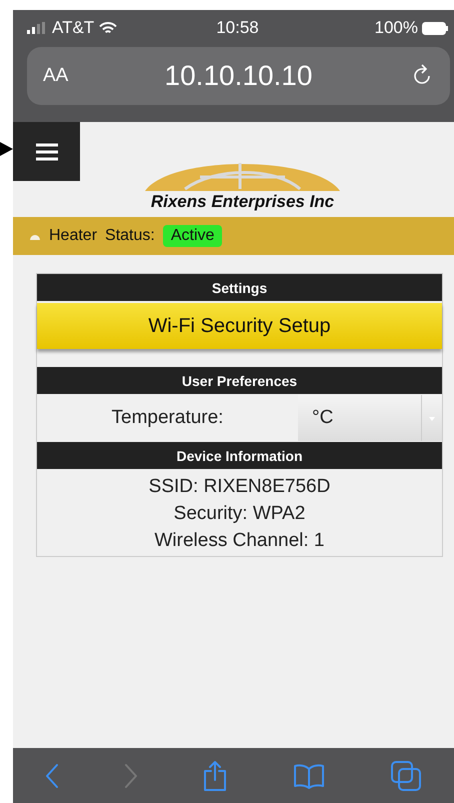  What do you see at coordinates (239, 287) in the screenshot?
I see `section-header: Settings` at bounding box center [239, 287].